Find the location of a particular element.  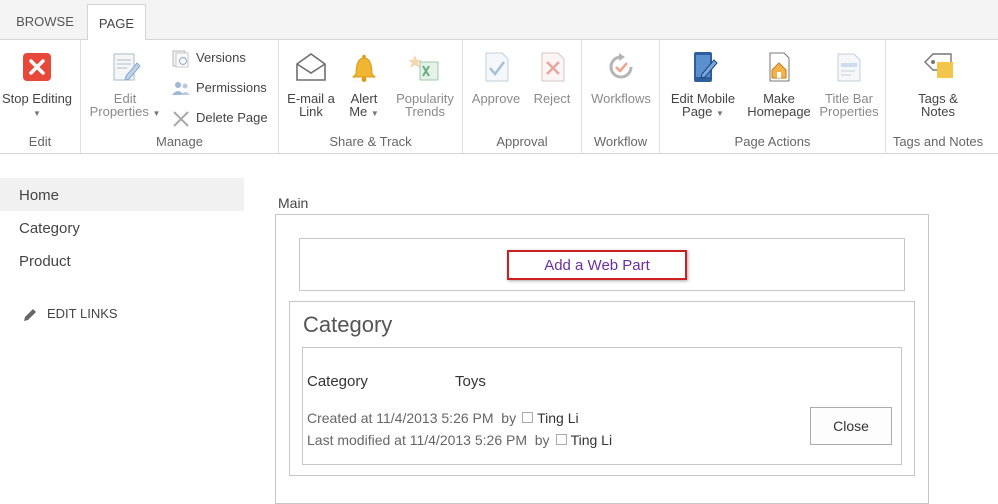

ribbon-group-tags-notes: Tags & Notes Tags and Notes is located at coordinates (938, 96).